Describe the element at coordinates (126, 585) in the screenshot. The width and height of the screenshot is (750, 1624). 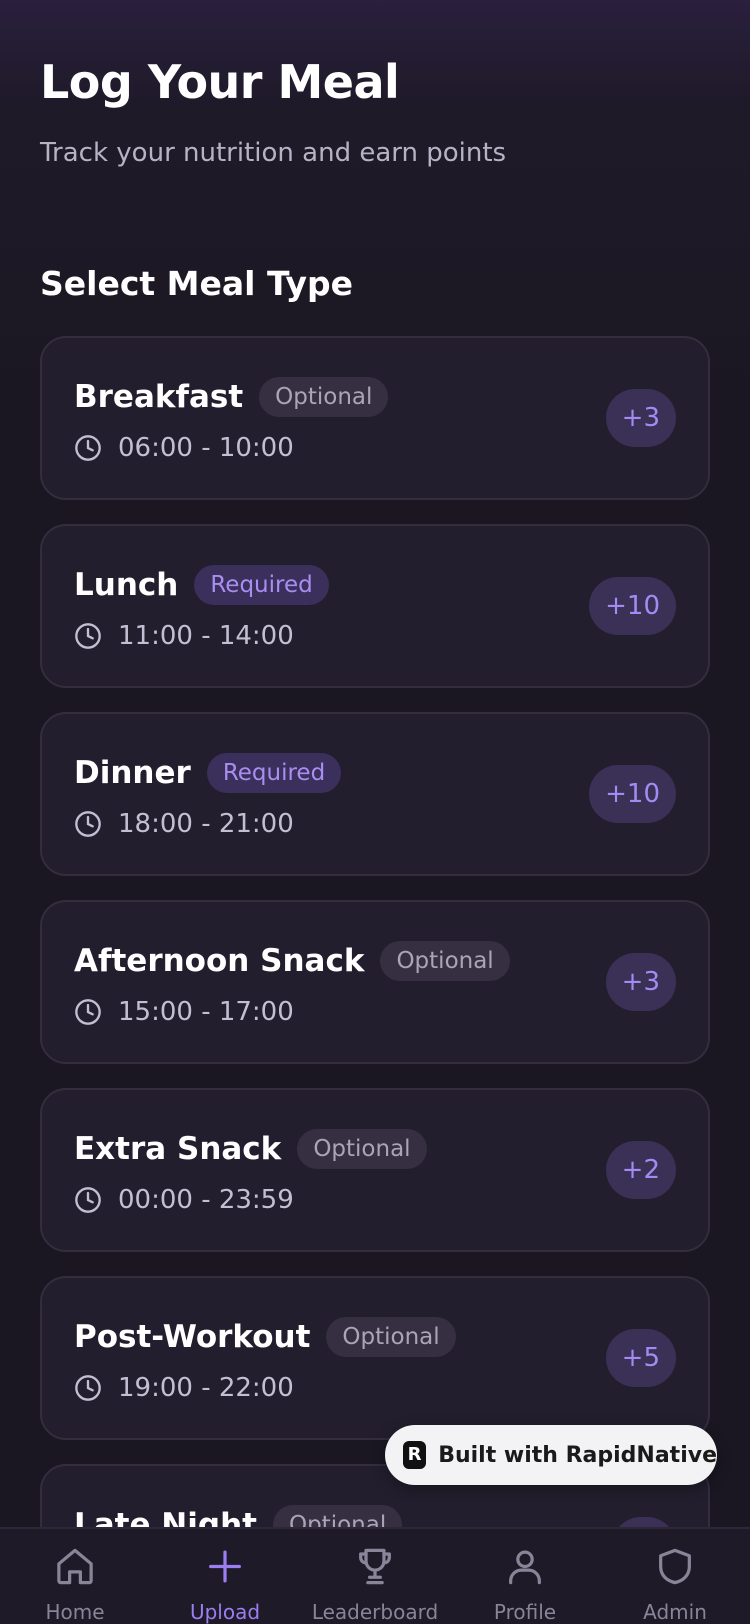
I see `meal-name: Lunch` at that location.